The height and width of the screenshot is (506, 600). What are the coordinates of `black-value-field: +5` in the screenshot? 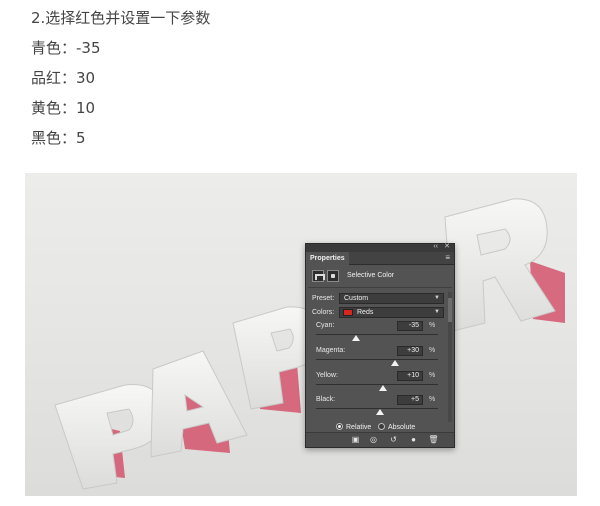 It's located at (410, 400).